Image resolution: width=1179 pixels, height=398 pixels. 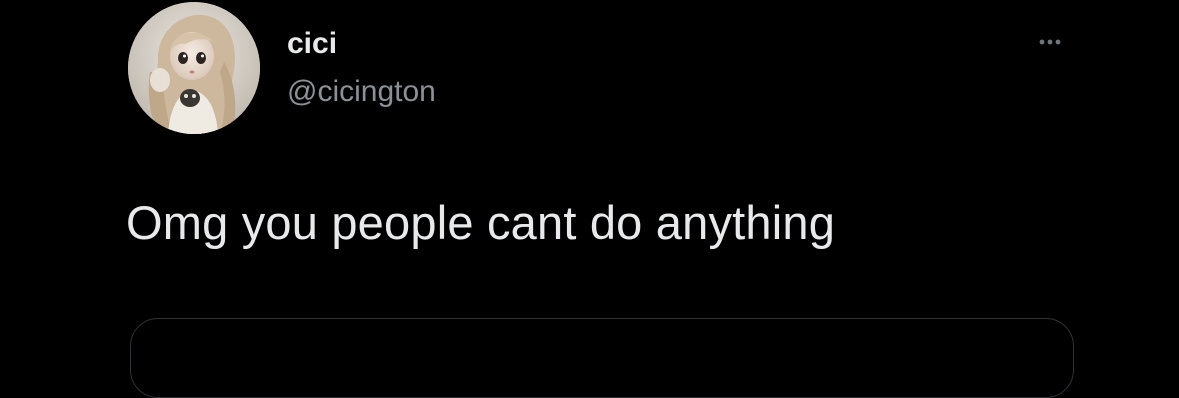 I want to click on author-display-name: cici, so click(x=312, y=44).